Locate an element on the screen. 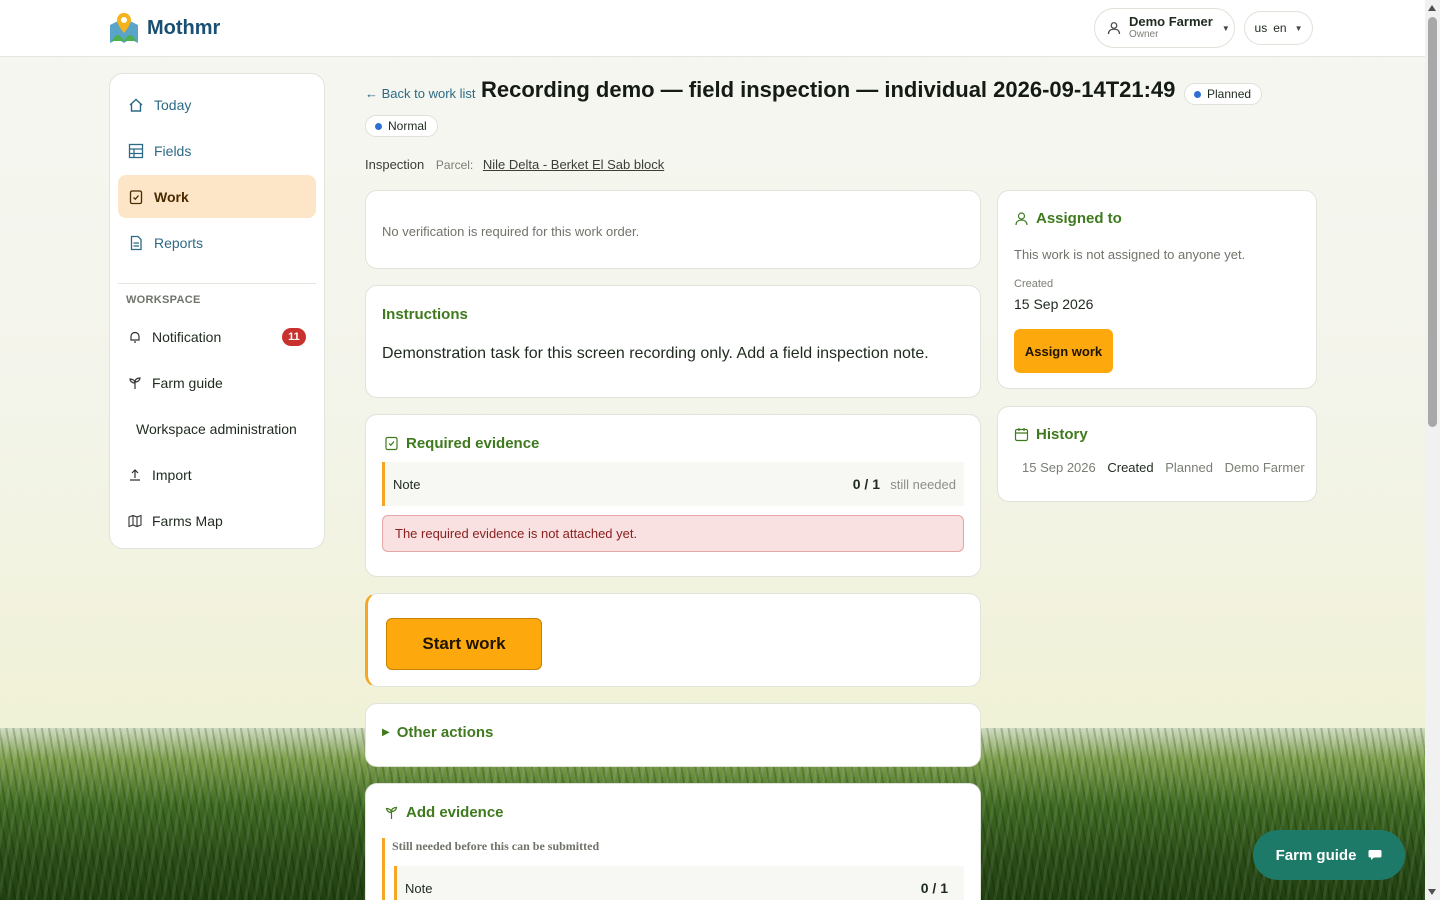 The height and width of the screenshot is (900, 1440). priority-badge: Normal is located at coordinates (401, 126).